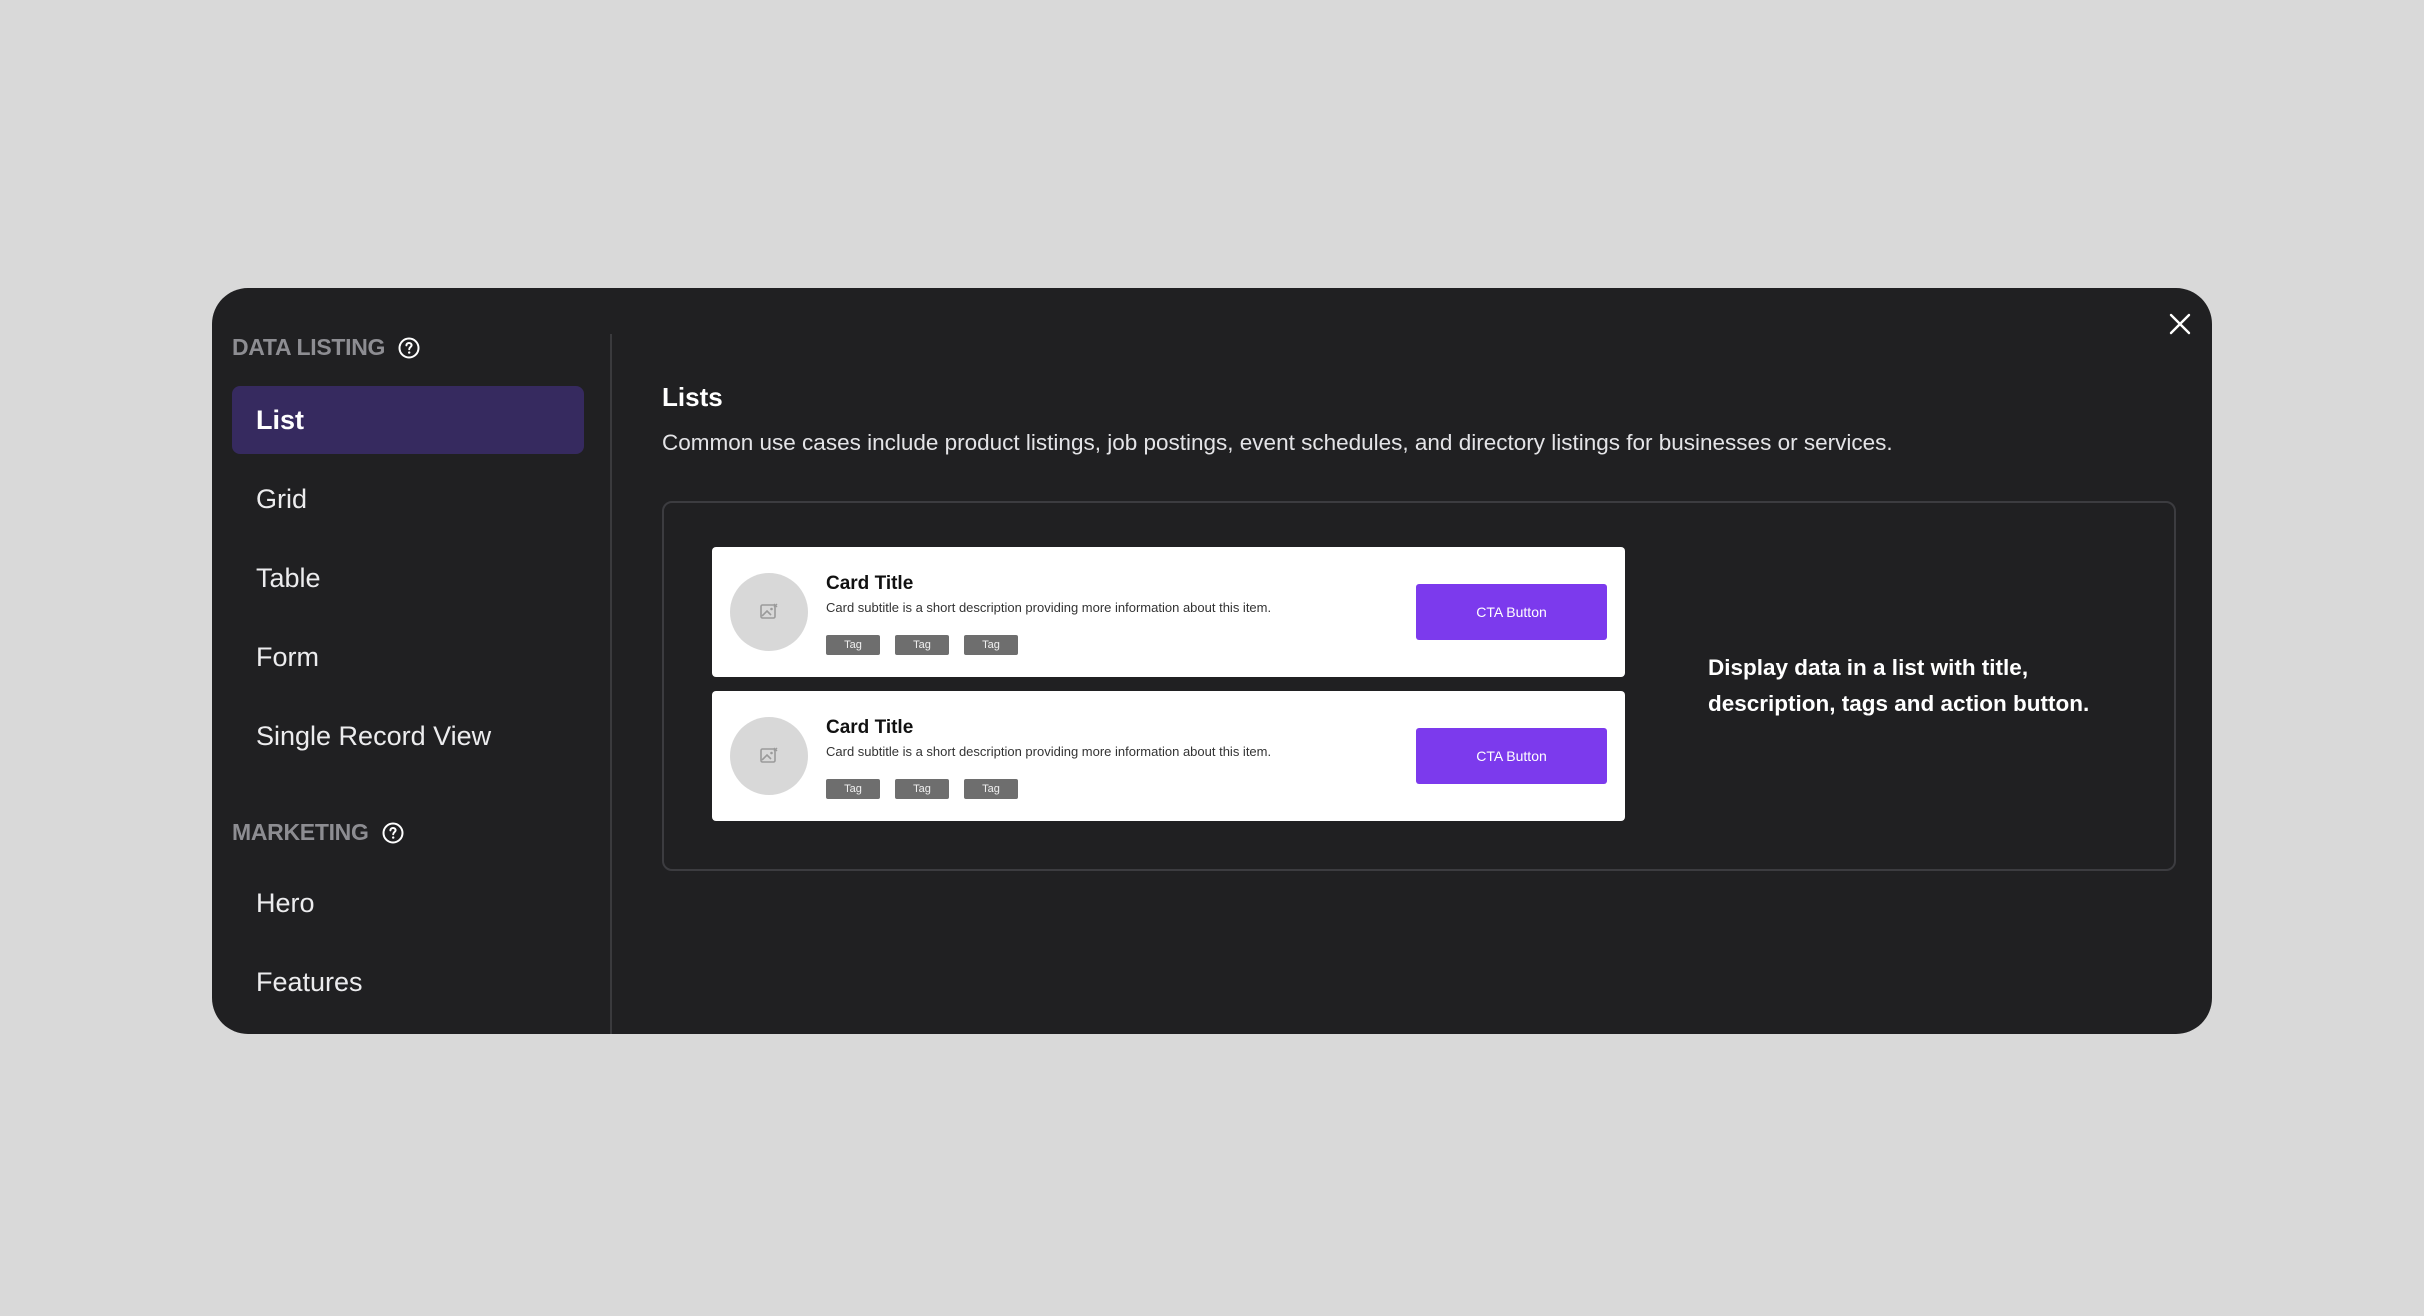 The height and width of the screenshot is (1316, 2424). I want to click on sidebar-divider, so click(611, 684).